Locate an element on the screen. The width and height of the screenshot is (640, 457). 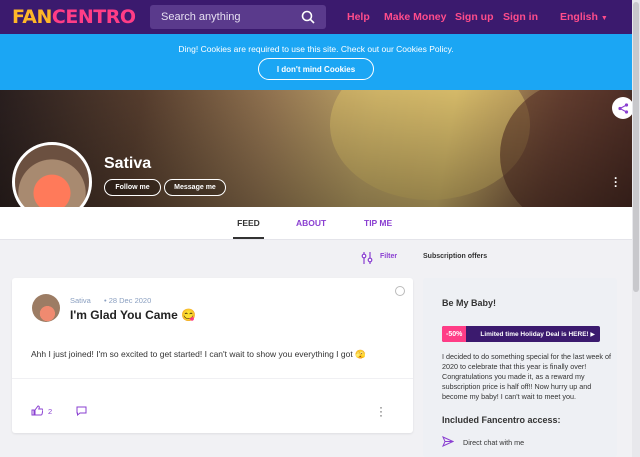
chevron-right-icon: ▶ is located at coordinates (592, 334).